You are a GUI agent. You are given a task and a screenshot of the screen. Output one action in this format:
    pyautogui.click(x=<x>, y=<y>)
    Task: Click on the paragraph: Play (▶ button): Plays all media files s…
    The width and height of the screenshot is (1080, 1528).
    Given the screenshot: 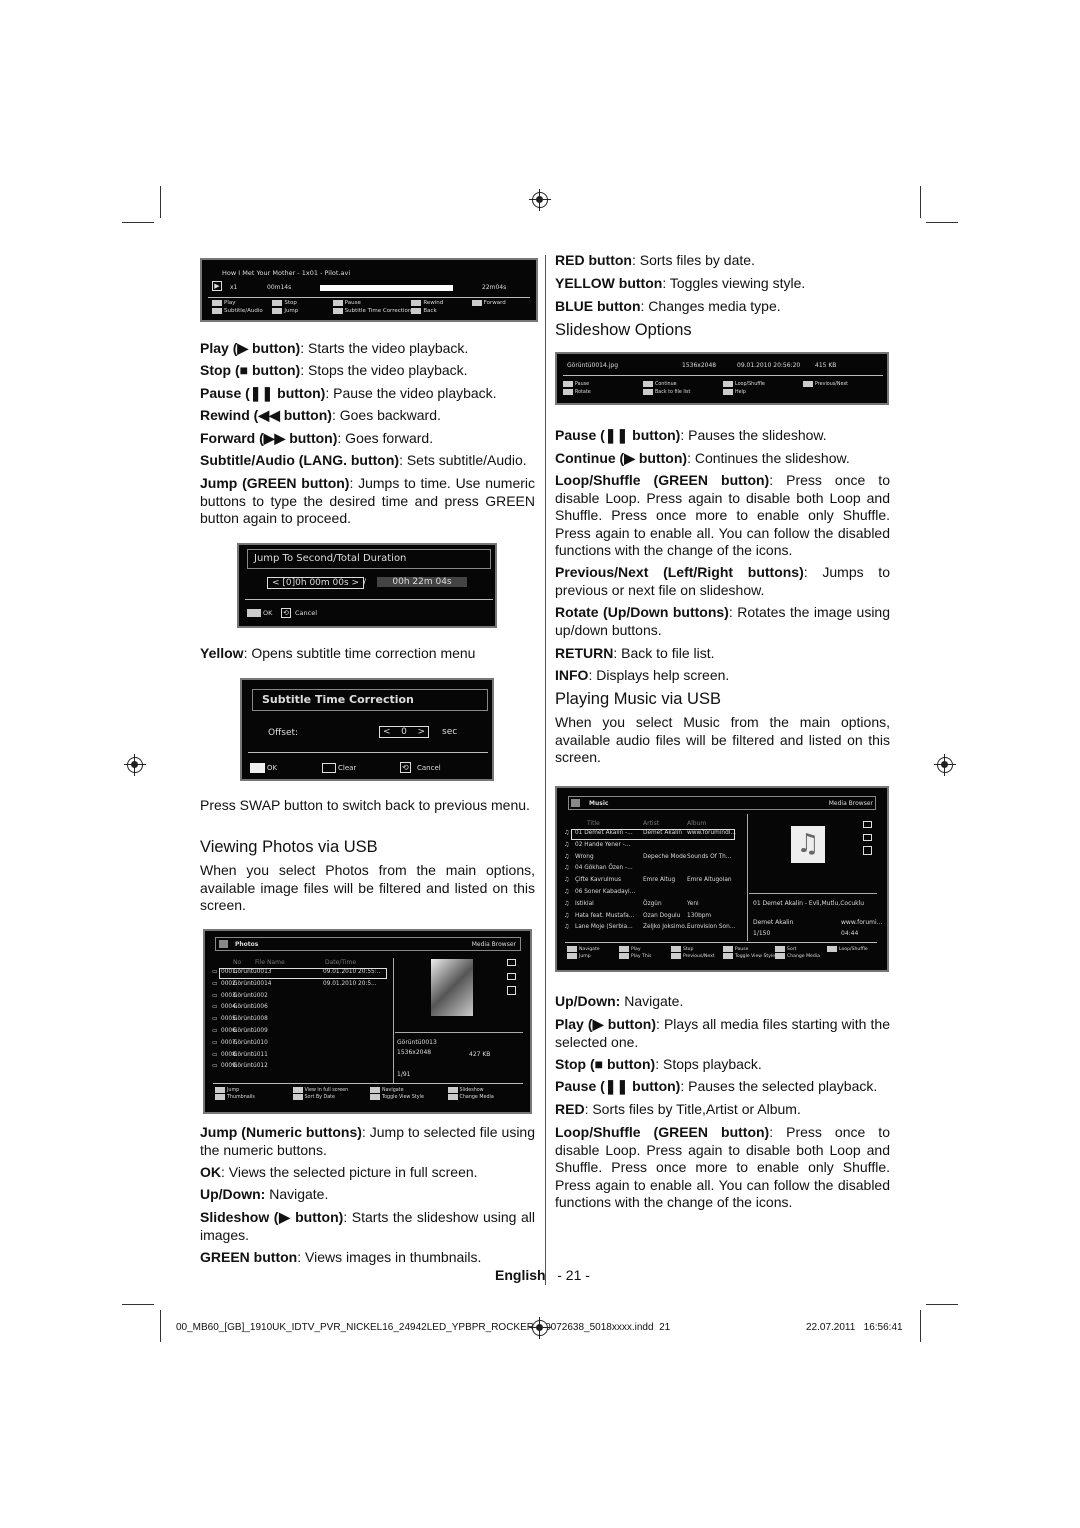 What is the action you would take?
    pyautogui.click(x=723, y=1033)
    